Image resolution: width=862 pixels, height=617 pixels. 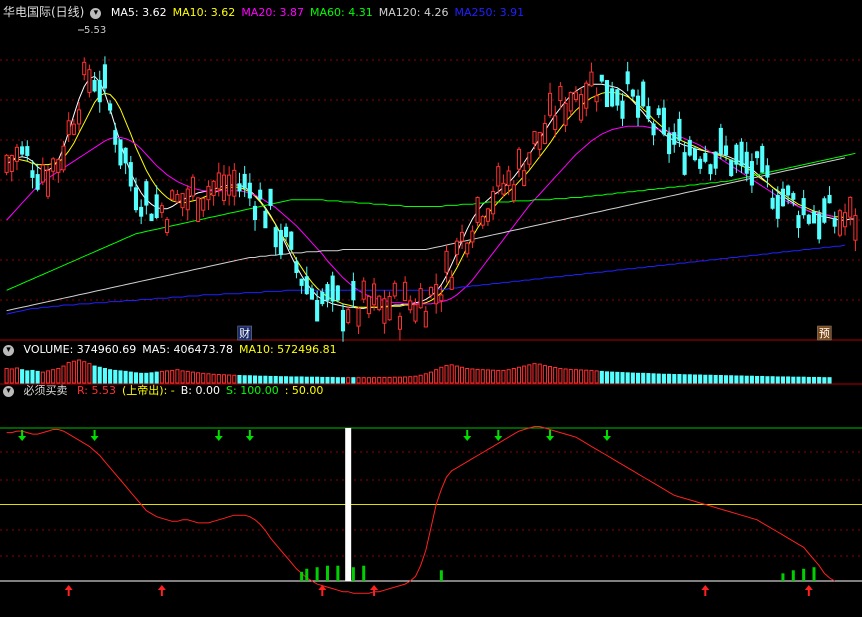 I want to click on event-marker-label: 预, so click(x=824, y=333).